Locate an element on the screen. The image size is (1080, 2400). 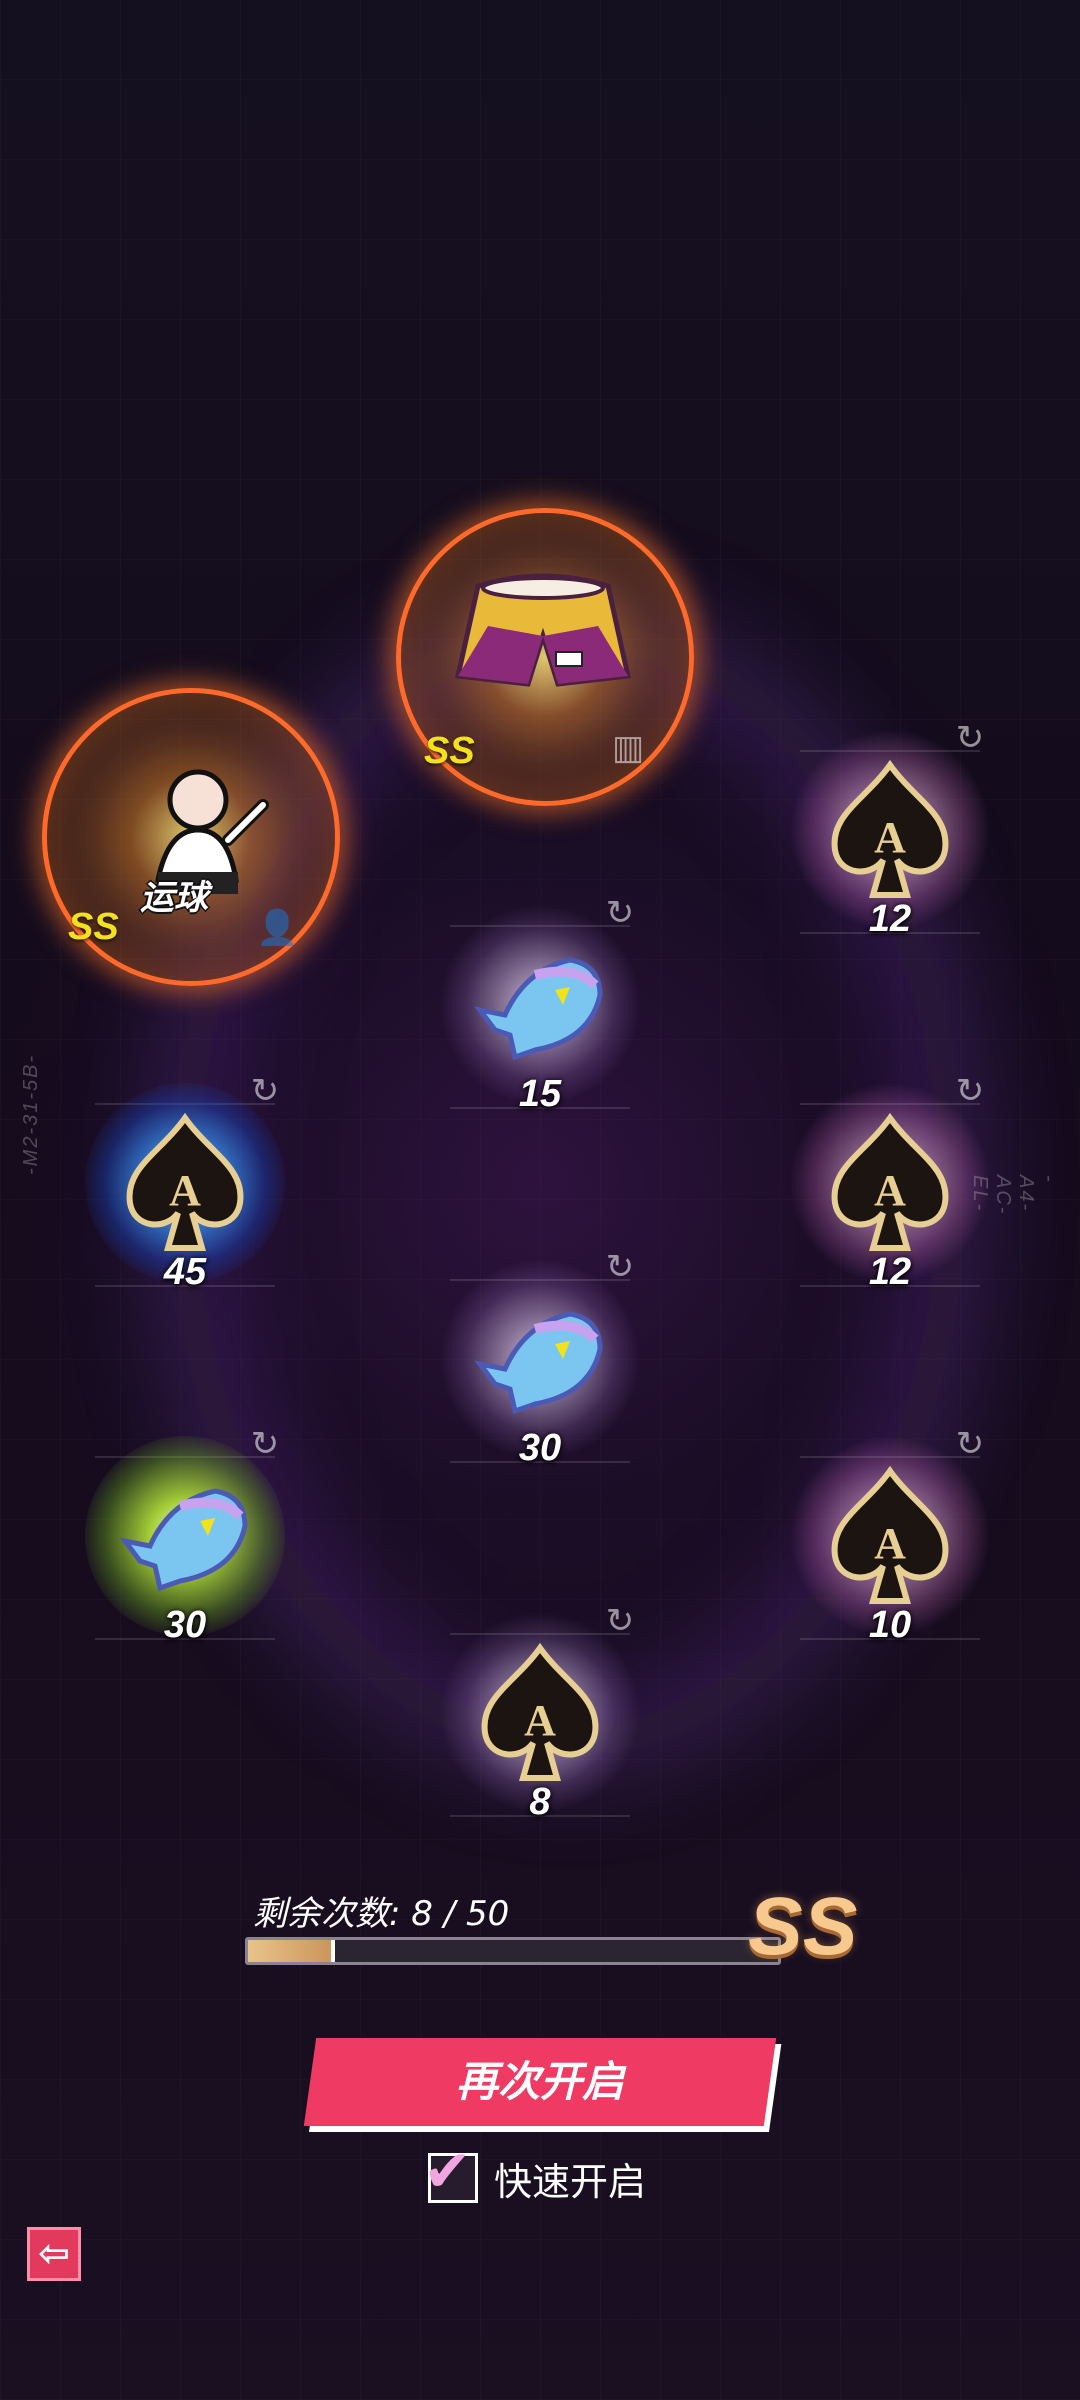
back-arrow-icon: ⇦ is located at coordinates (54, 2253).